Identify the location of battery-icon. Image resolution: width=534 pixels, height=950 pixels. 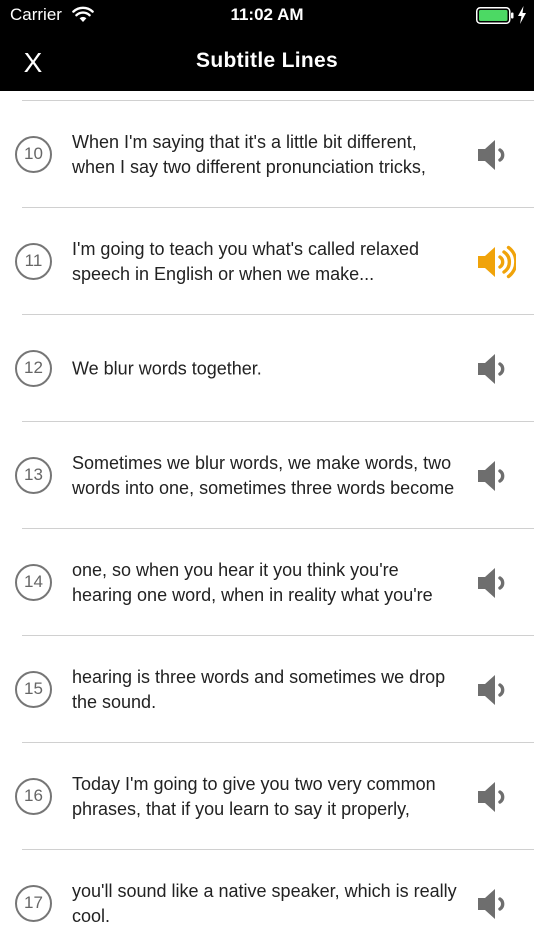
(495, 15).